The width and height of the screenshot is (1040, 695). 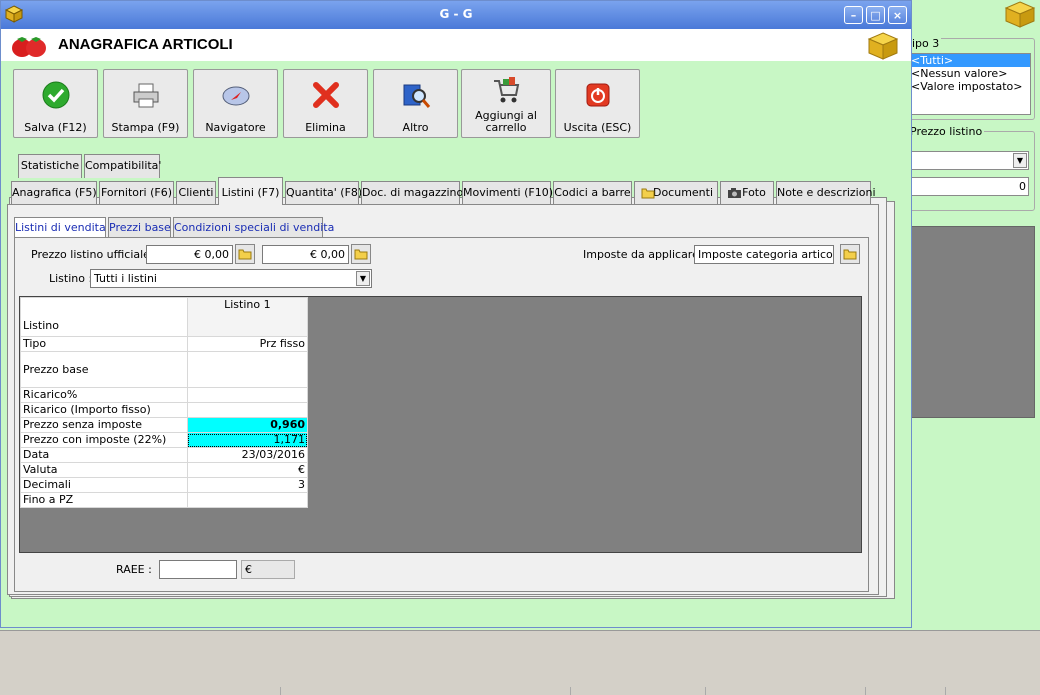 I want to click on grid-row-label: Valuta, so click(x=104, y=470).